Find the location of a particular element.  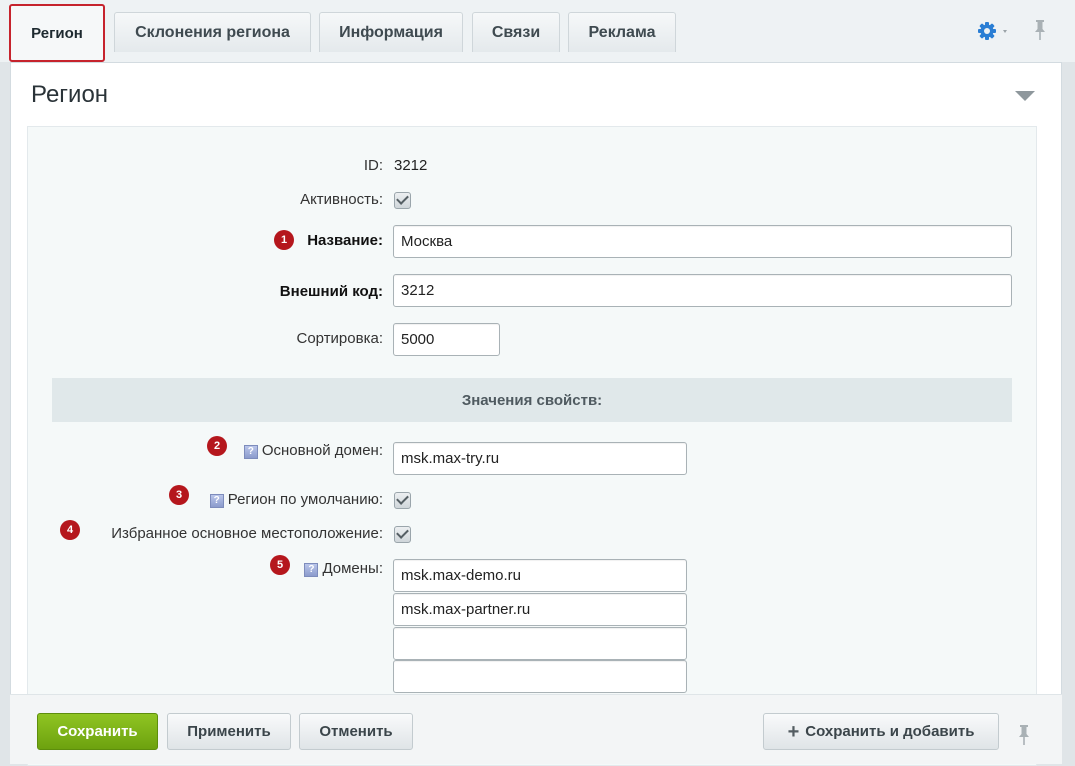

save-and-add-label: Сохранить и добавить is located at coordinates (890, 731).